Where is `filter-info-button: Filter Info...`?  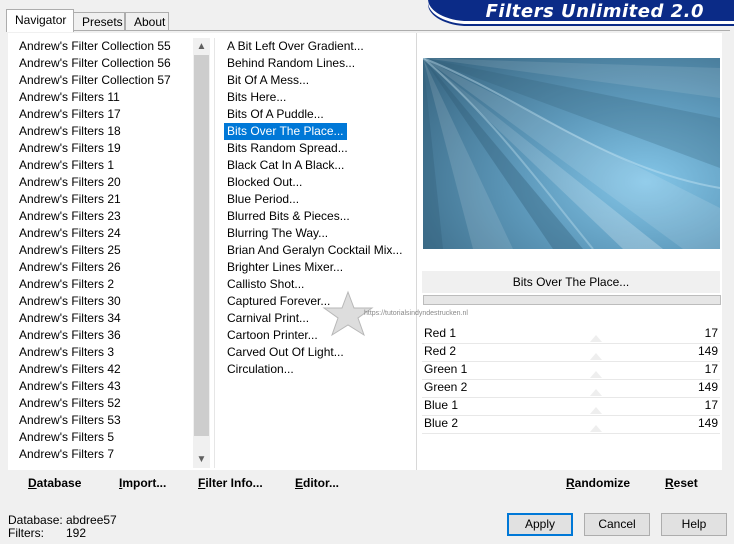 filter-info-button: Filter Info... is located at coordinates (230, 483).